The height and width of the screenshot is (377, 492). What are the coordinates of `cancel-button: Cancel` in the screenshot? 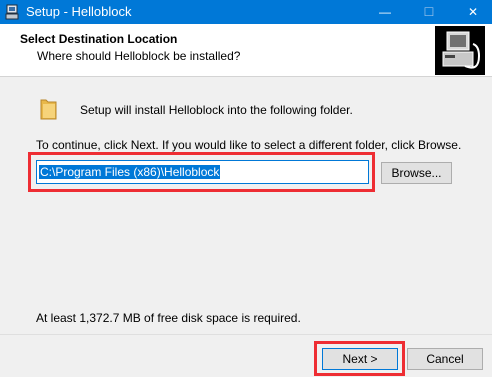 It's located at (445, 359).